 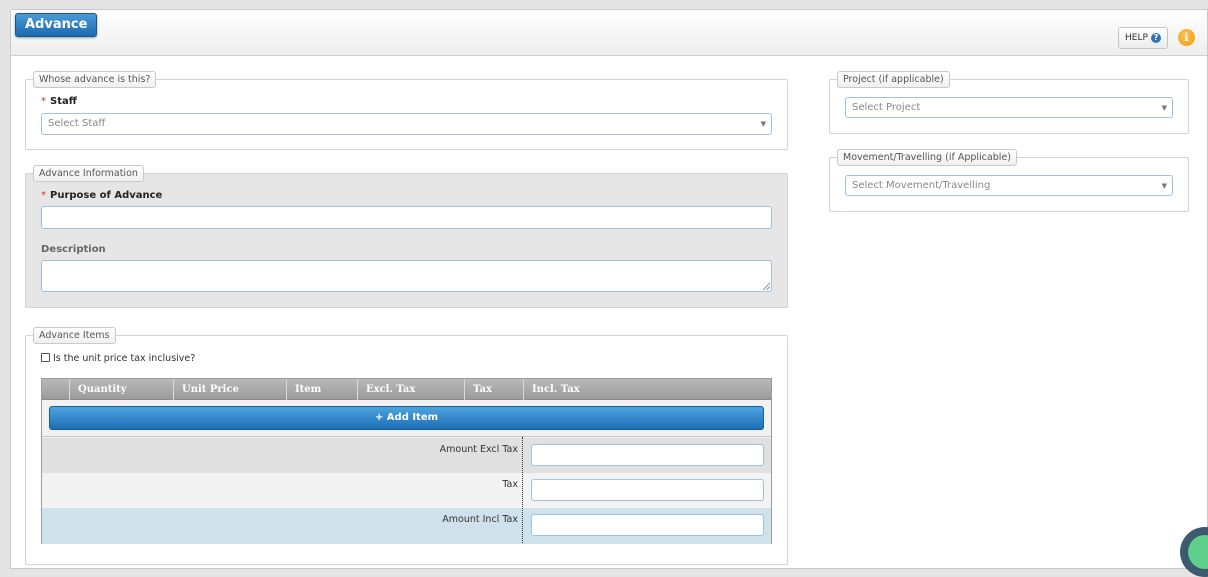 I want to click on resize-grip-icon, so click(x=766, y=286).